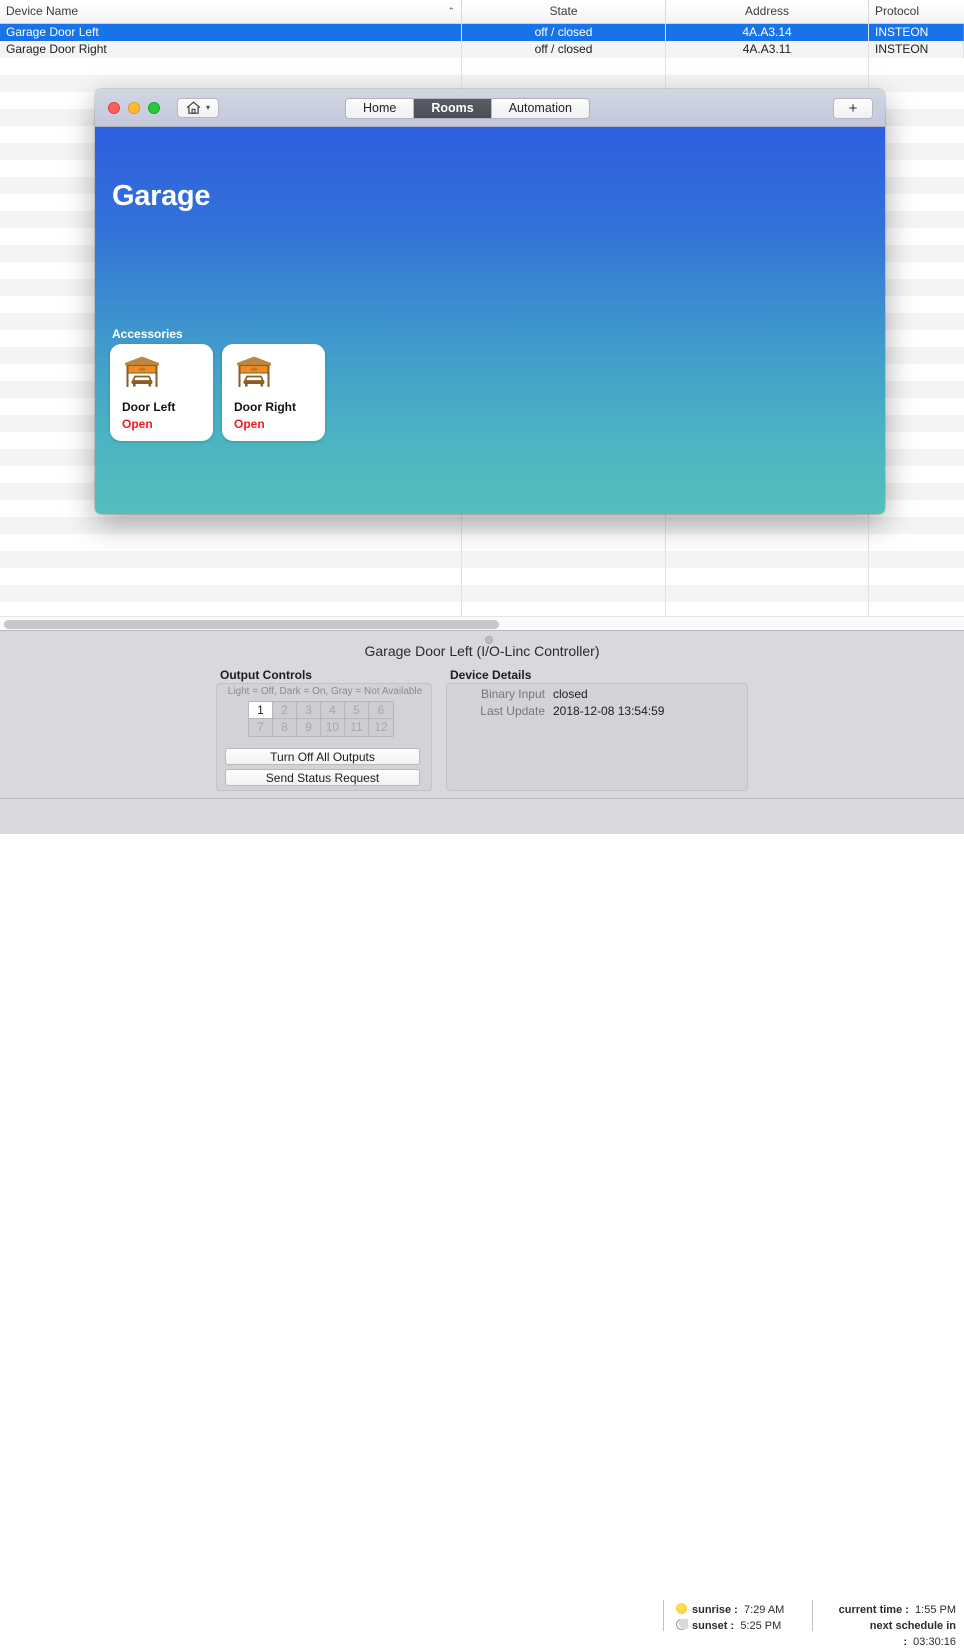 The width and height of the screenshot is (964, 1650). What do you see at coordinates (309, 727) in the screenshot?
I see `output-cell-9: 9` at bounding box center [309, 727].